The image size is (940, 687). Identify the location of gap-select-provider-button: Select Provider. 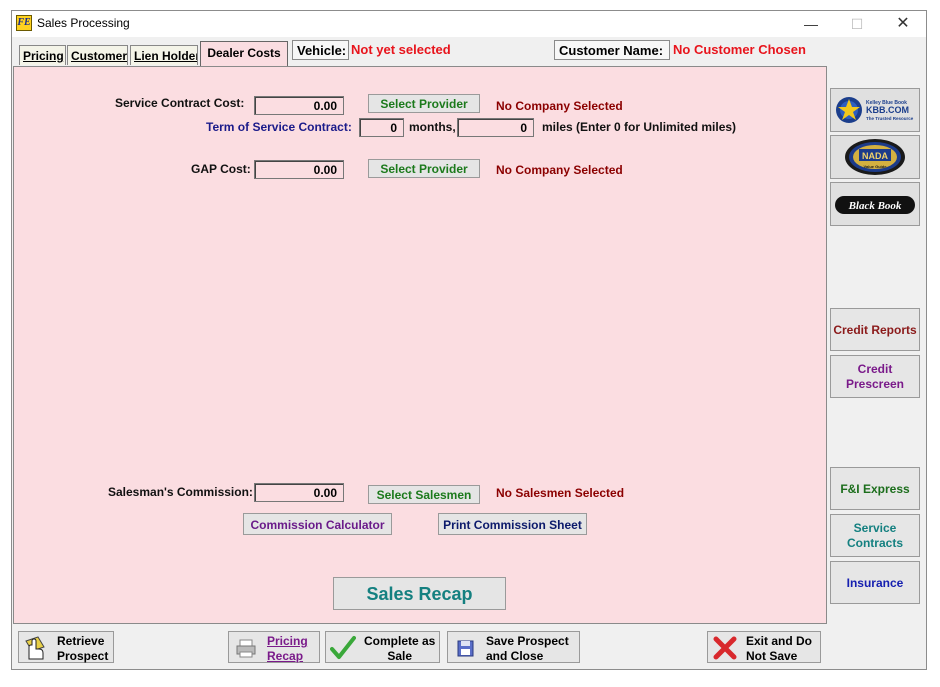
(424, 168).